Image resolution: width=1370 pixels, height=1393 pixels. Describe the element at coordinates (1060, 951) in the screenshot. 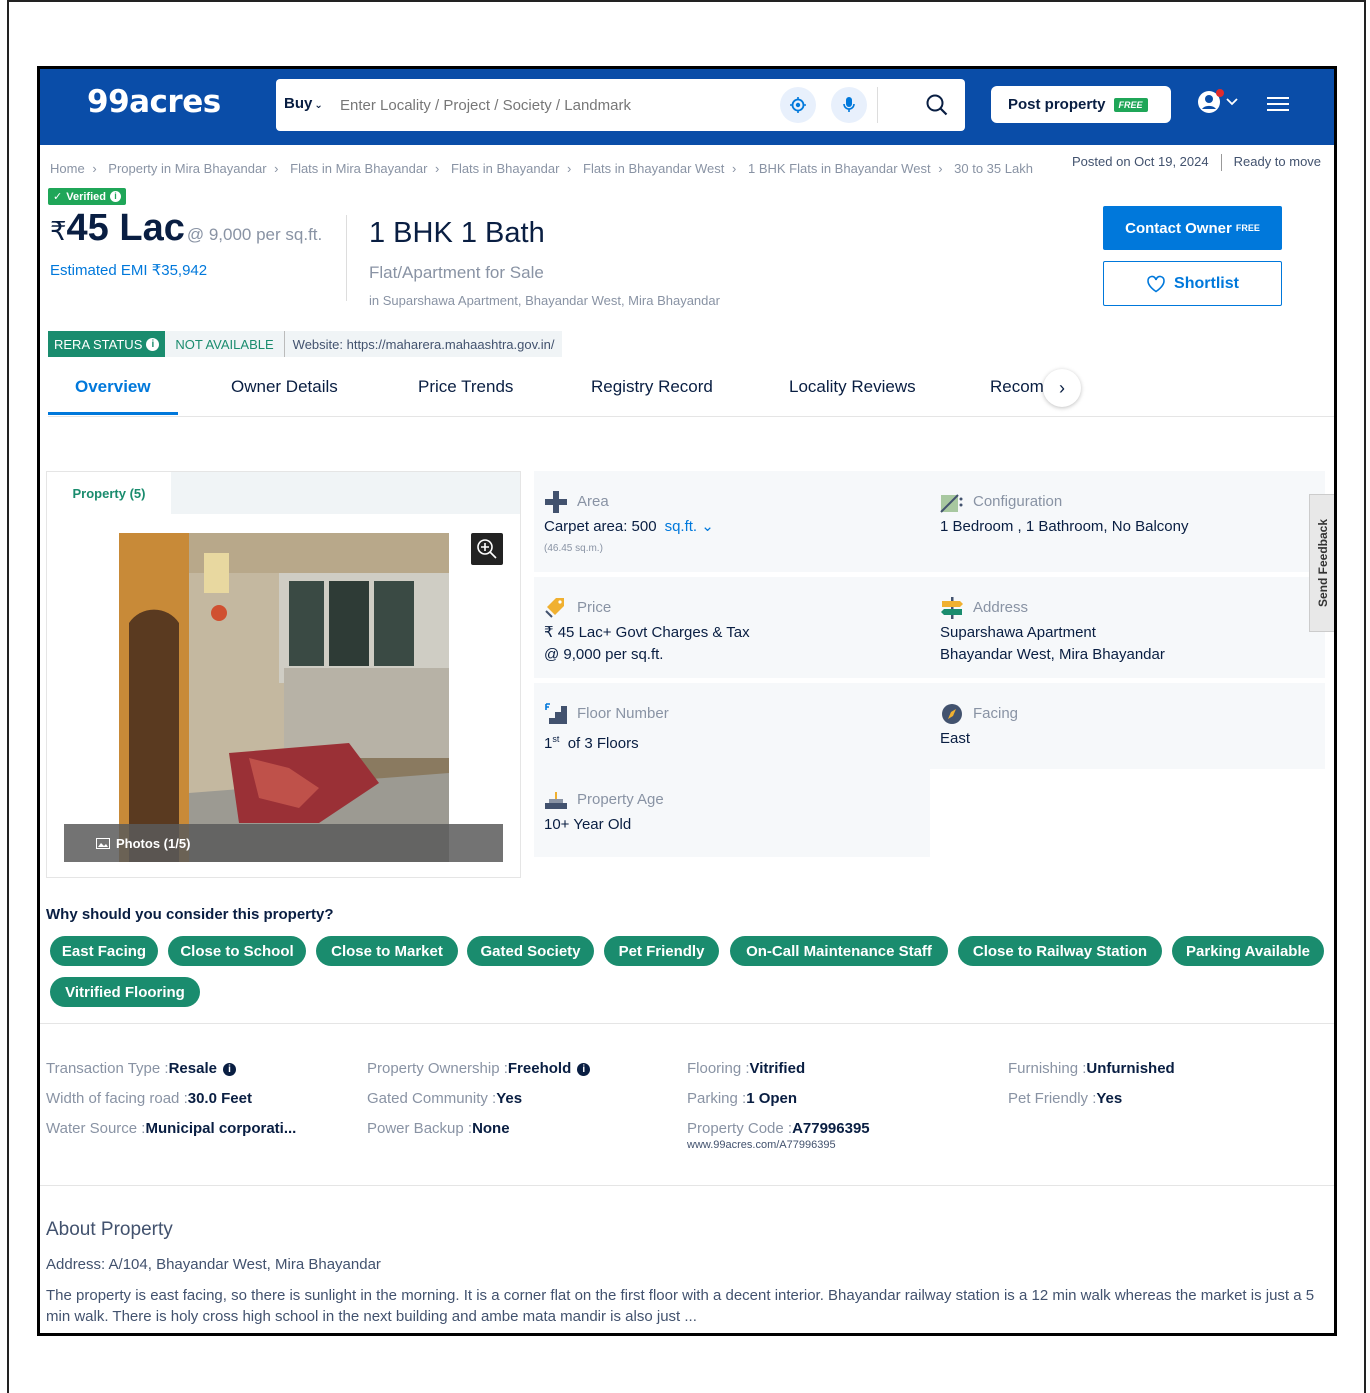

I see `reason-chip: Close to Railway Station` at that location.